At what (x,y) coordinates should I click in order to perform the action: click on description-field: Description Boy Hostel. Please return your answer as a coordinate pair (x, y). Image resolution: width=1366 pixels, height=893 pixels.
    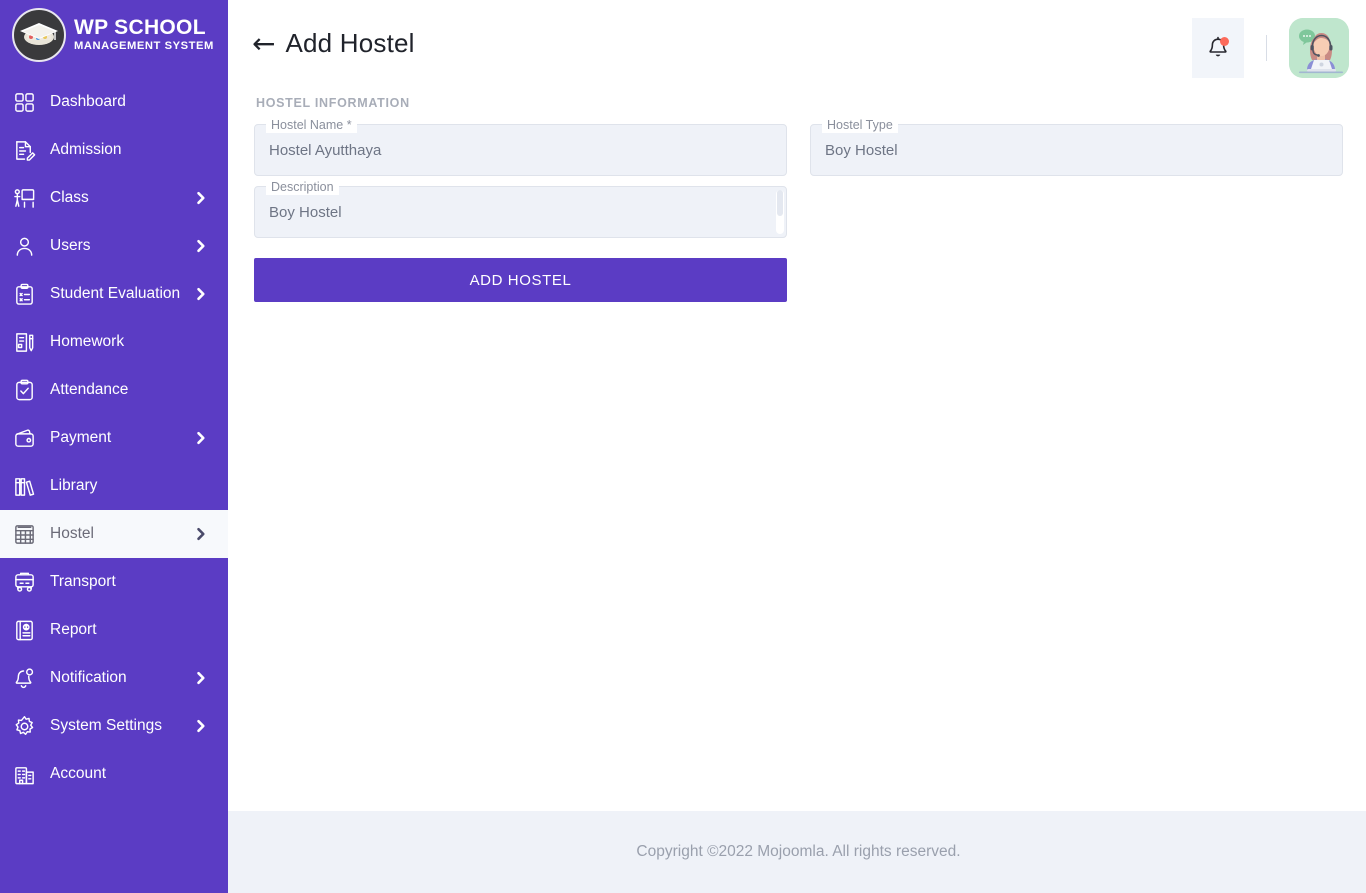
    Looking at the image, I should click on (520, 208).